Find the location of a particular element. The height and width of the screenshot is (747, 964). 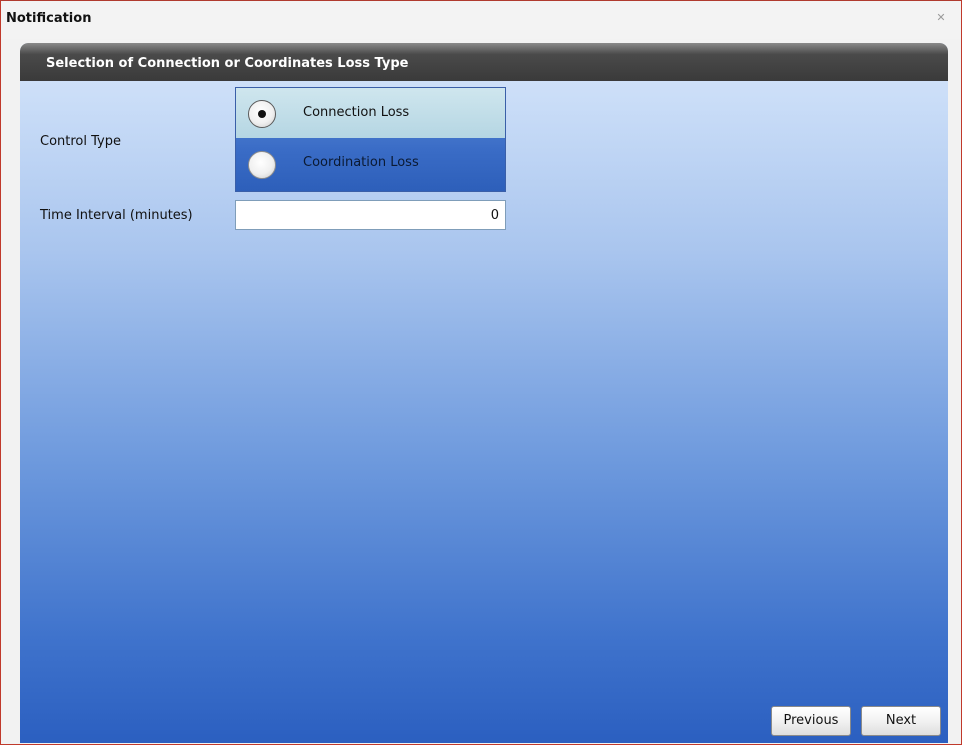

previous-button: Previous is located at coordinates (811, 721).